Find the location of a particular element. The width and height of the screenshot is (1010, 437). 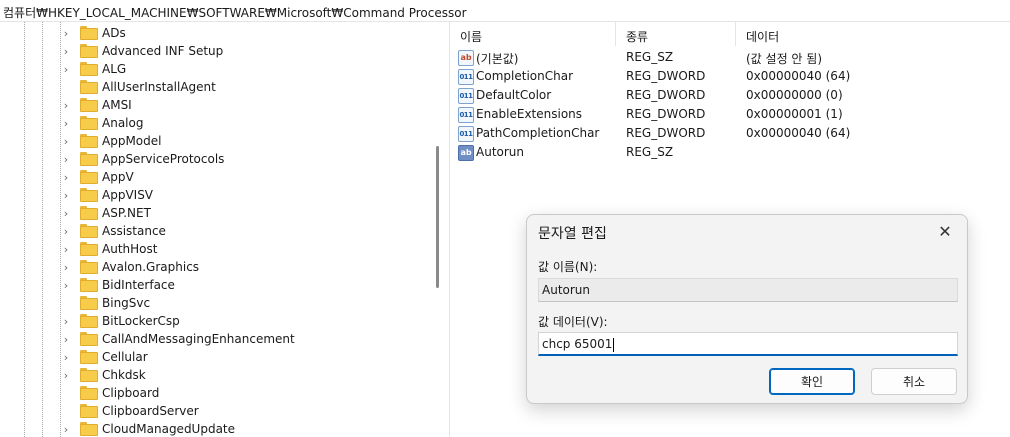

tree-item: › Assistance is located at coordinates (113, 231).